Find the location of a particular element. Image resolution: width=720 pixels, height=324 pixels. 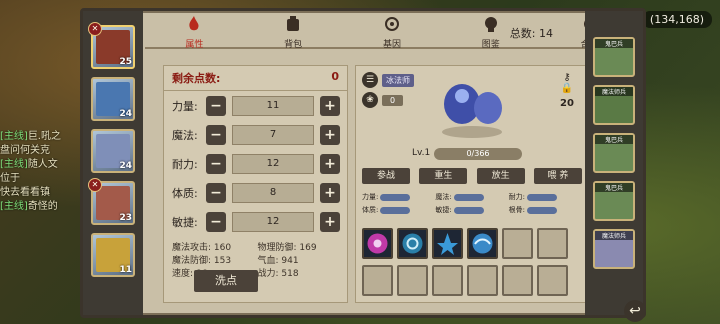

chat-log: [主线]巨.吼之 盘问何关克 [主线]随人文 位于 快去看看镇 [主线]奇怪的 is located at coordinates (42, 172).